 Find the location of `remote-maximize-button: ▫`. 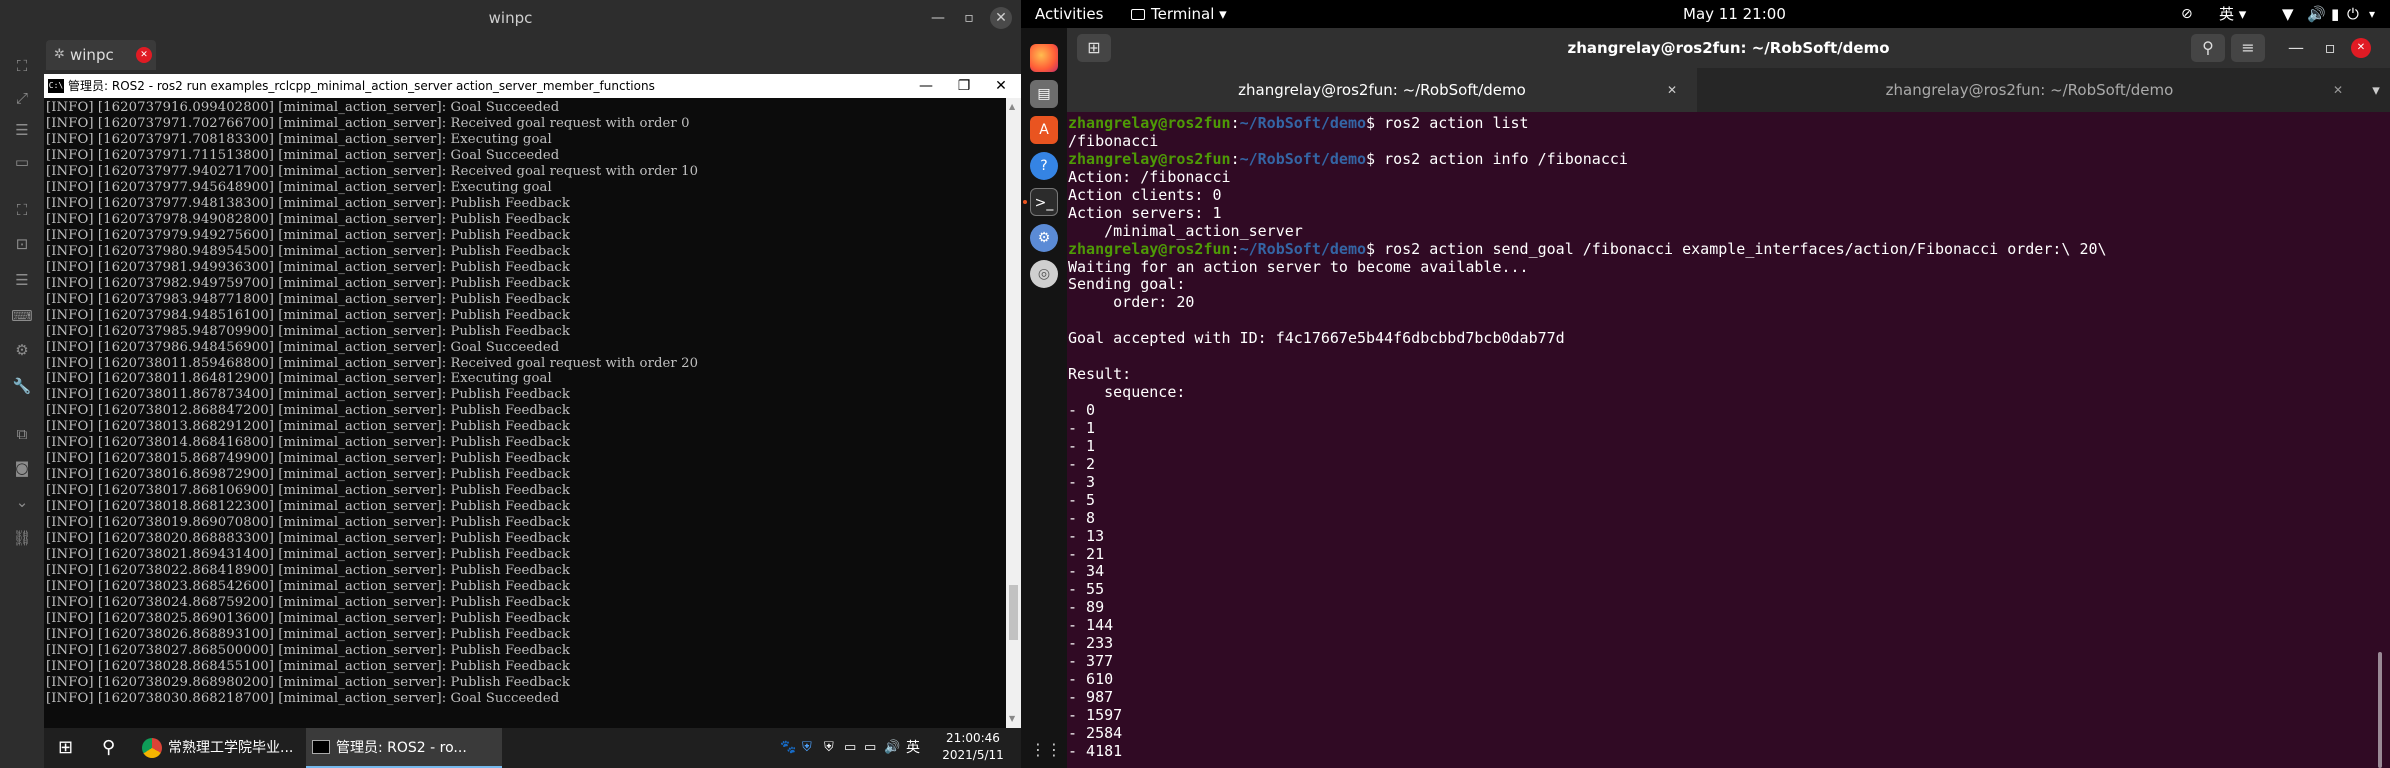

remote-maximize-button: ▫ is located at coordinates (969, 18).